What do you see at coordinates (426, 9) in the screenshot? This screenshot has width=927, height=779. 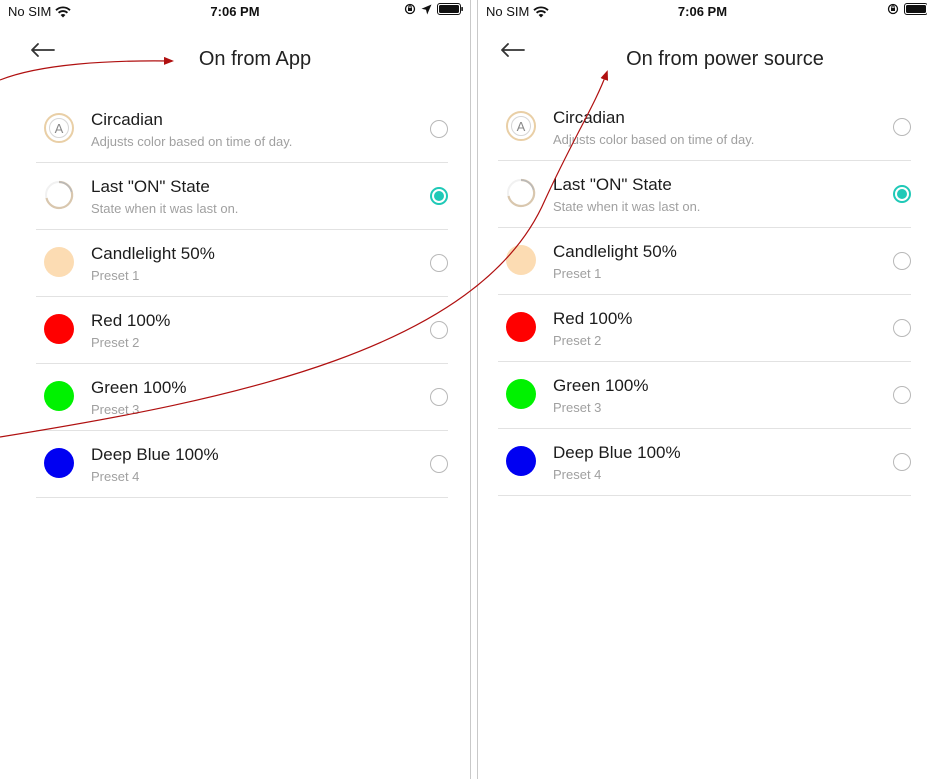 I see `location-arrow-icon` at bounding box center [426, 9].